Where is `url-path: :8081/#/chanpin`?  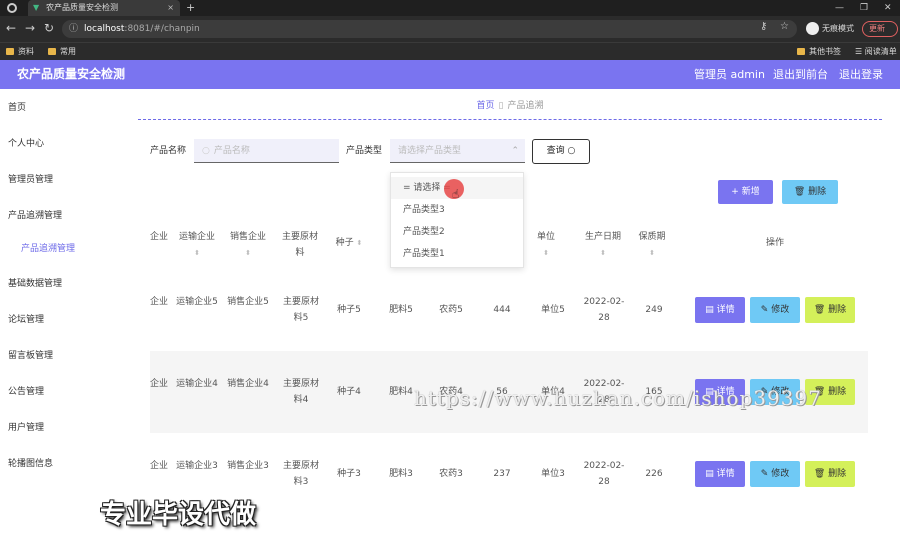 url-path: :8081/#/chanpin is located at coordinates (162, 29).